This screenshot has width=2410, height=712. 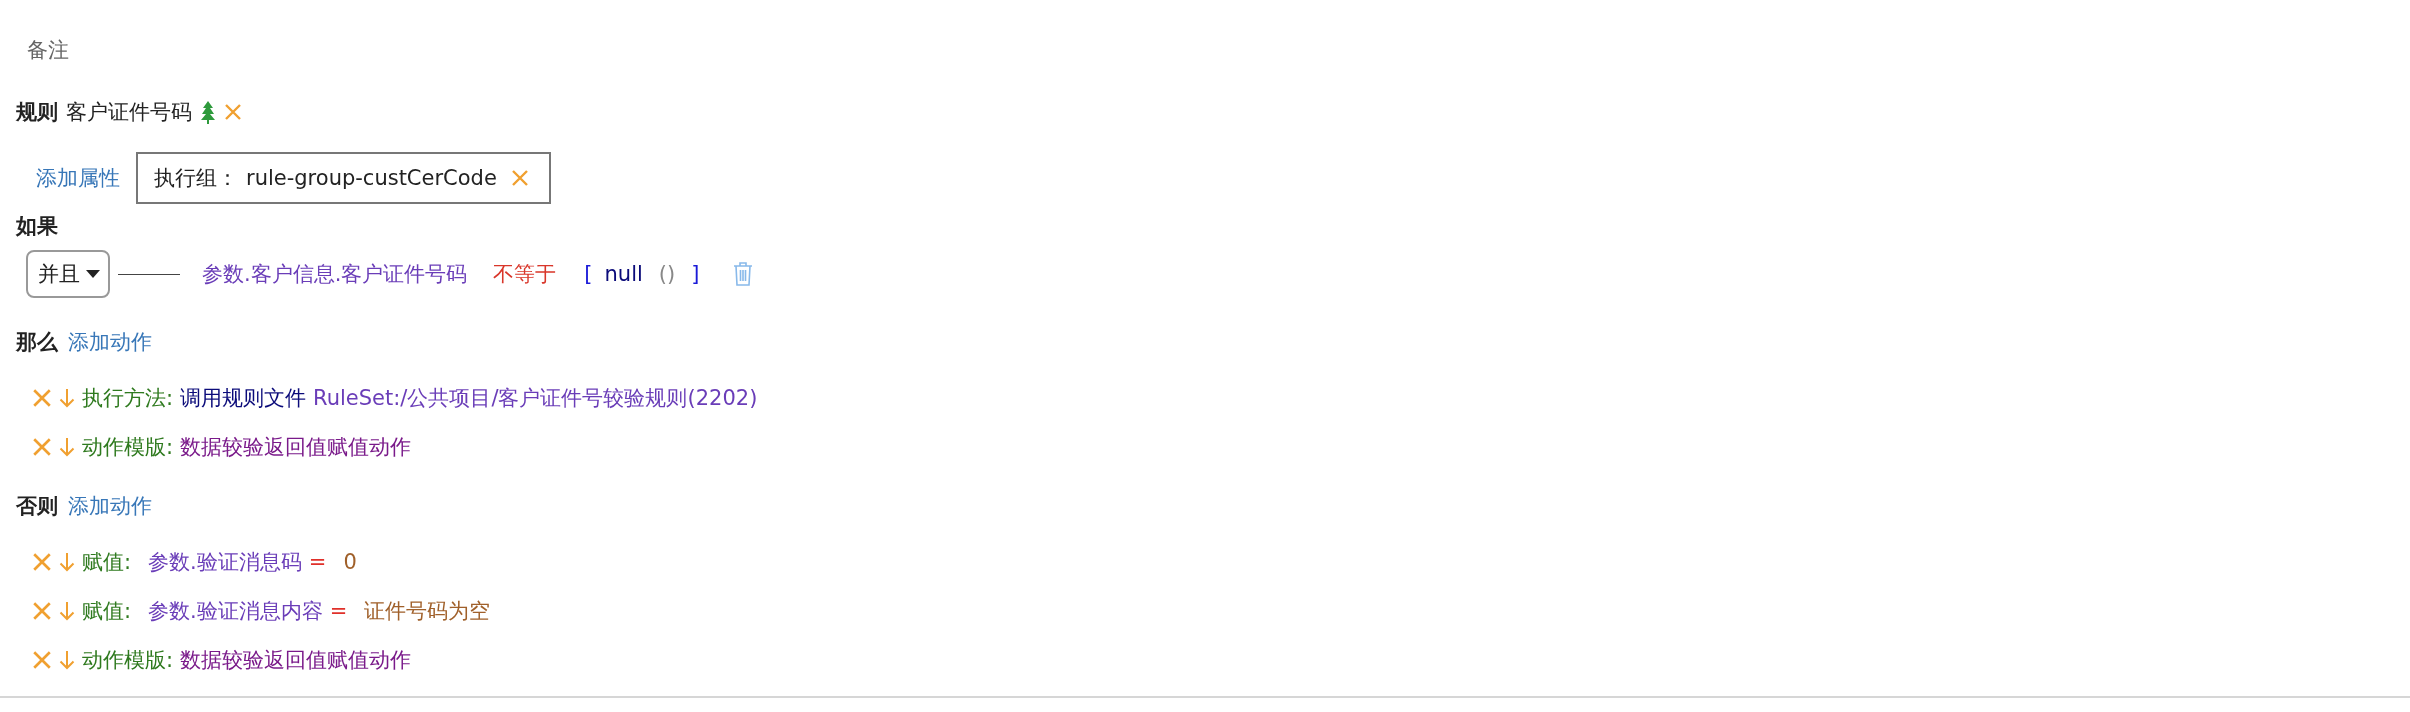 I want to click on condition-operator: 不等于, so click(x=525, y=274).